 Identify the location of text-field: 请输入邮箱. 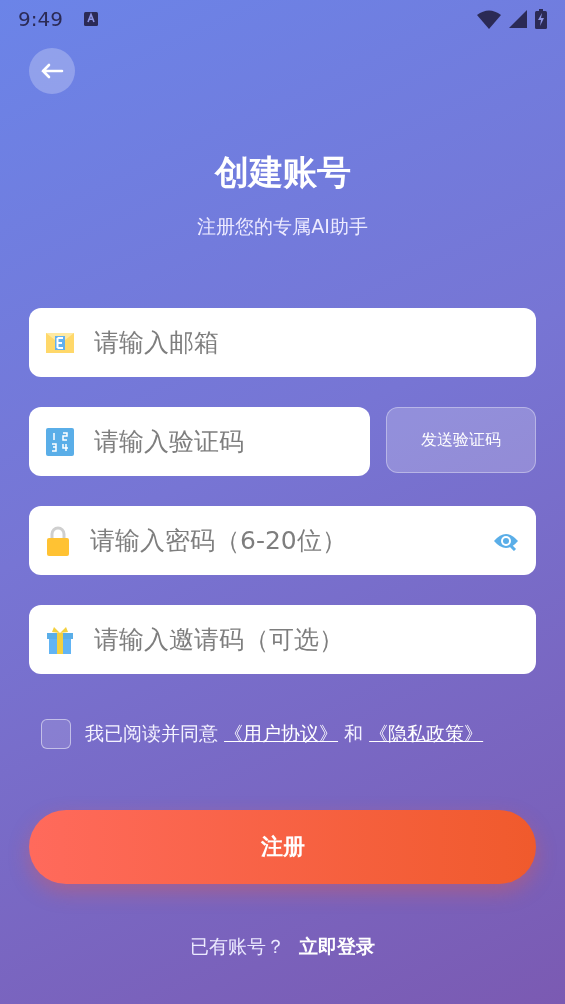
(282, 342).